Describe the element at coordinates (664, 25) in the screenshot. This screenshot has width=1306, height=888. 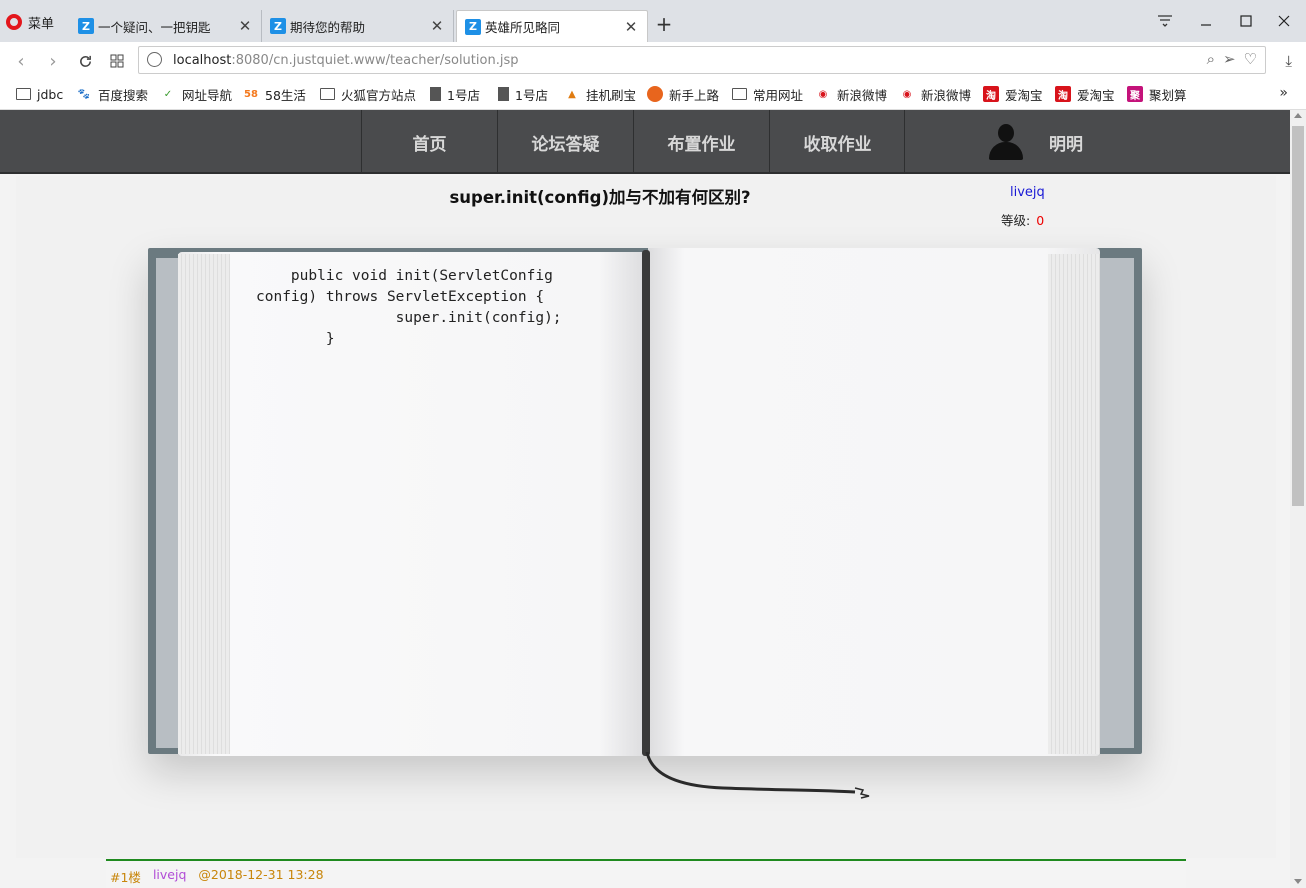
I see `new-tab-button: +` at that location.